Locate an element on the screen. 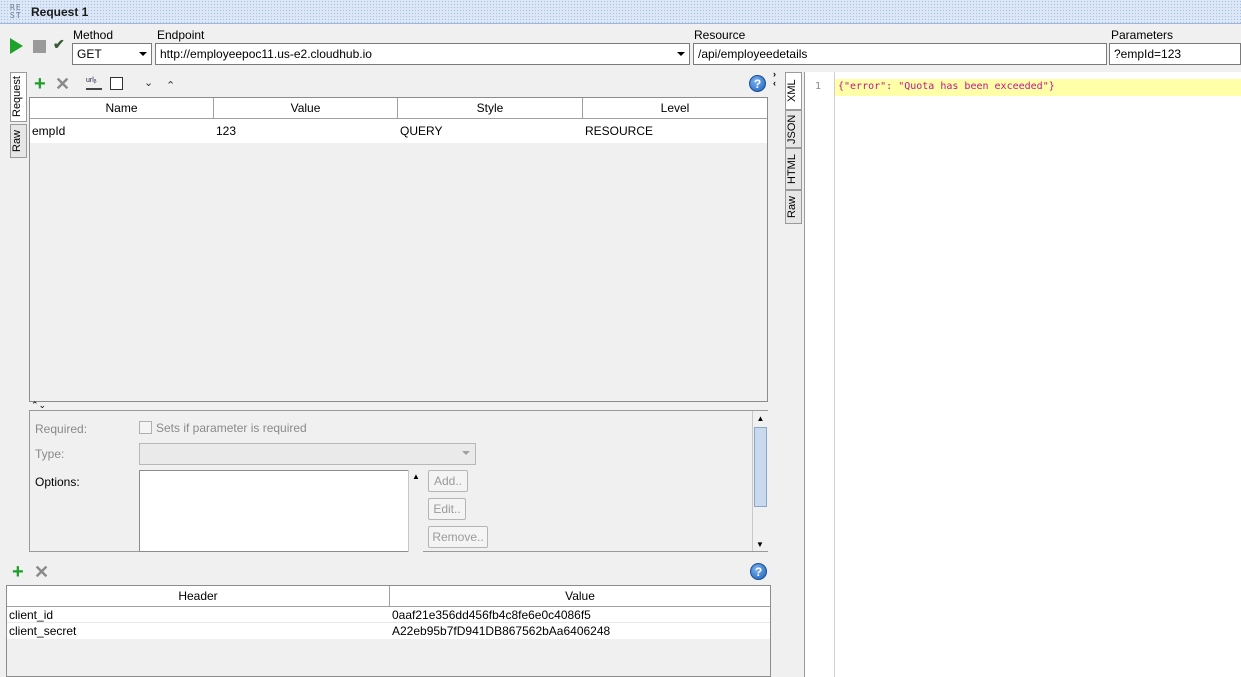  headers-table-header: Header Value is located at coordinates (388, 596).